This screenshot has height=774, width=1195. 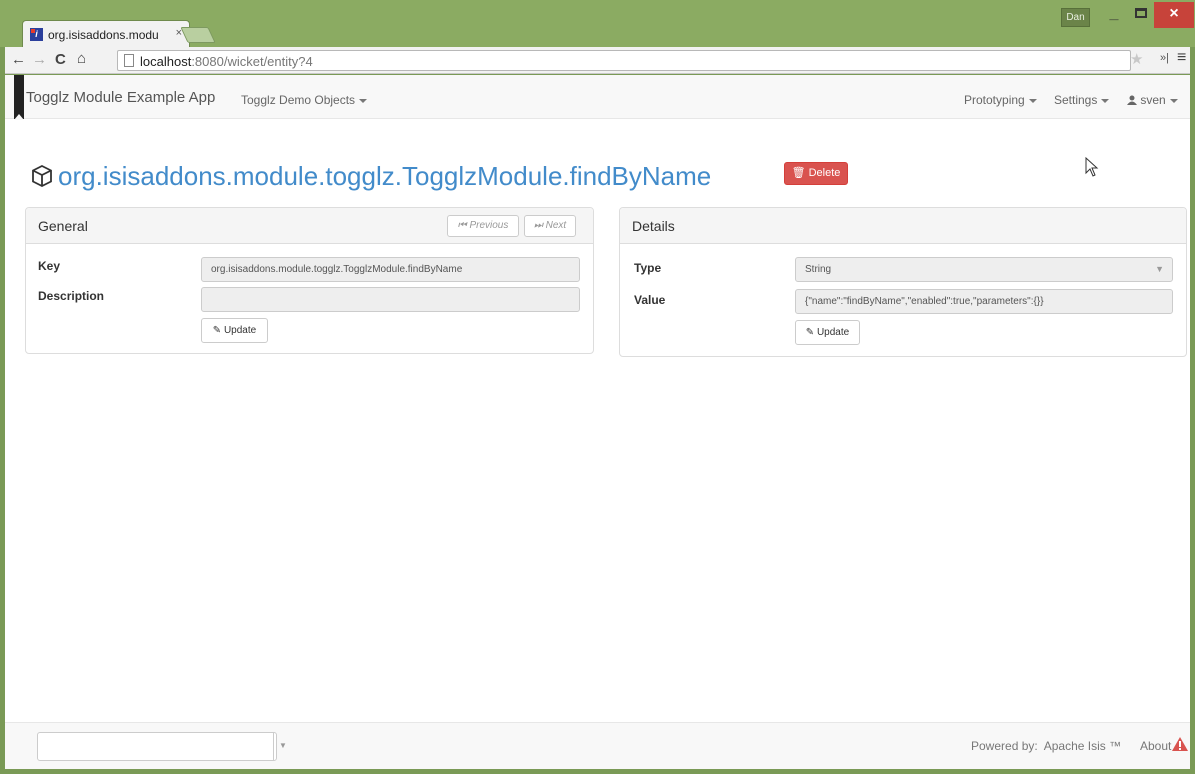 I want to click on key-label: Key, so click(x=49, y=266).